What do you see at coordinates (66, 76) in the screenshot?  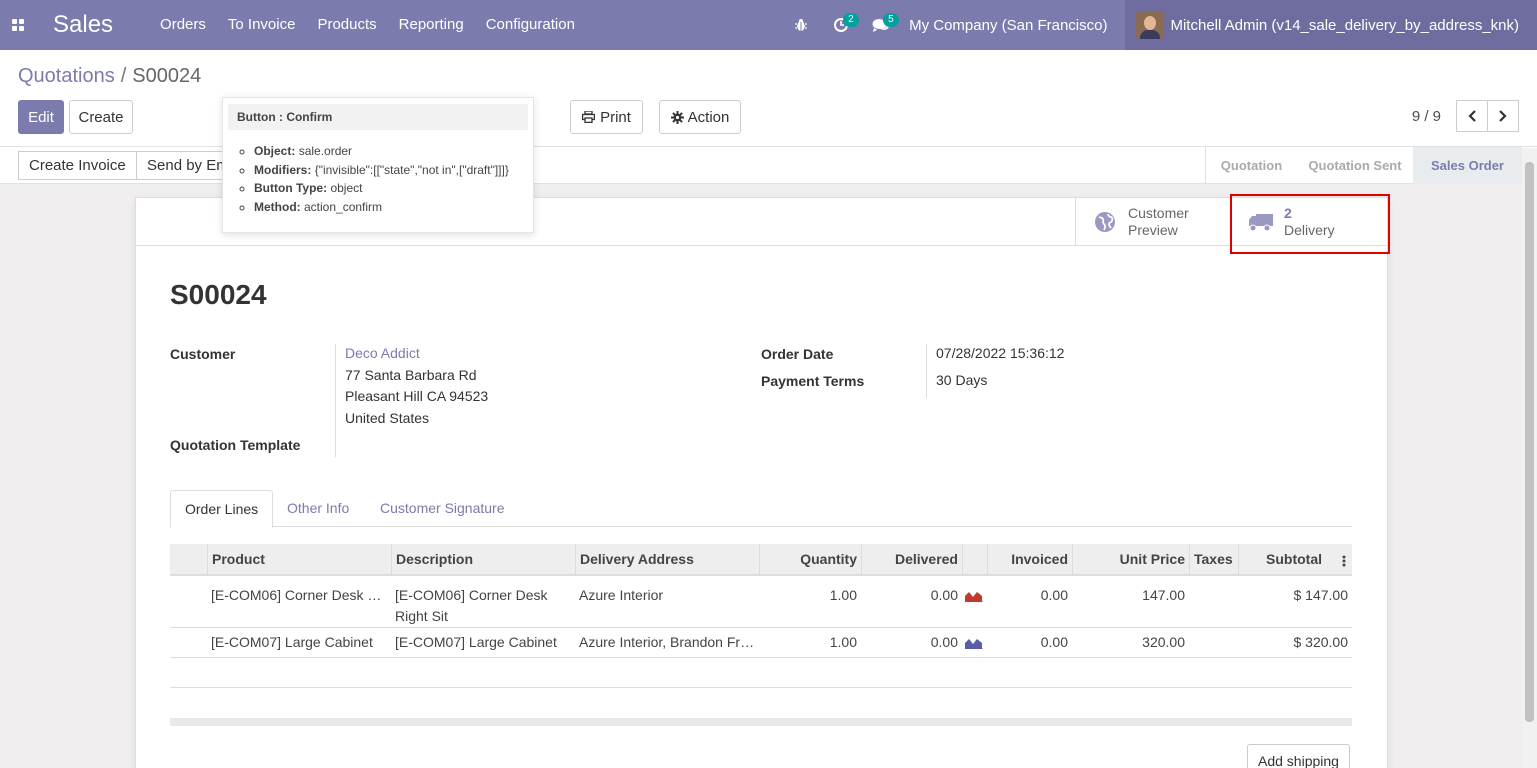 I see `breadcrumb-quotations: Quotations` at bounding box center [66, 76].